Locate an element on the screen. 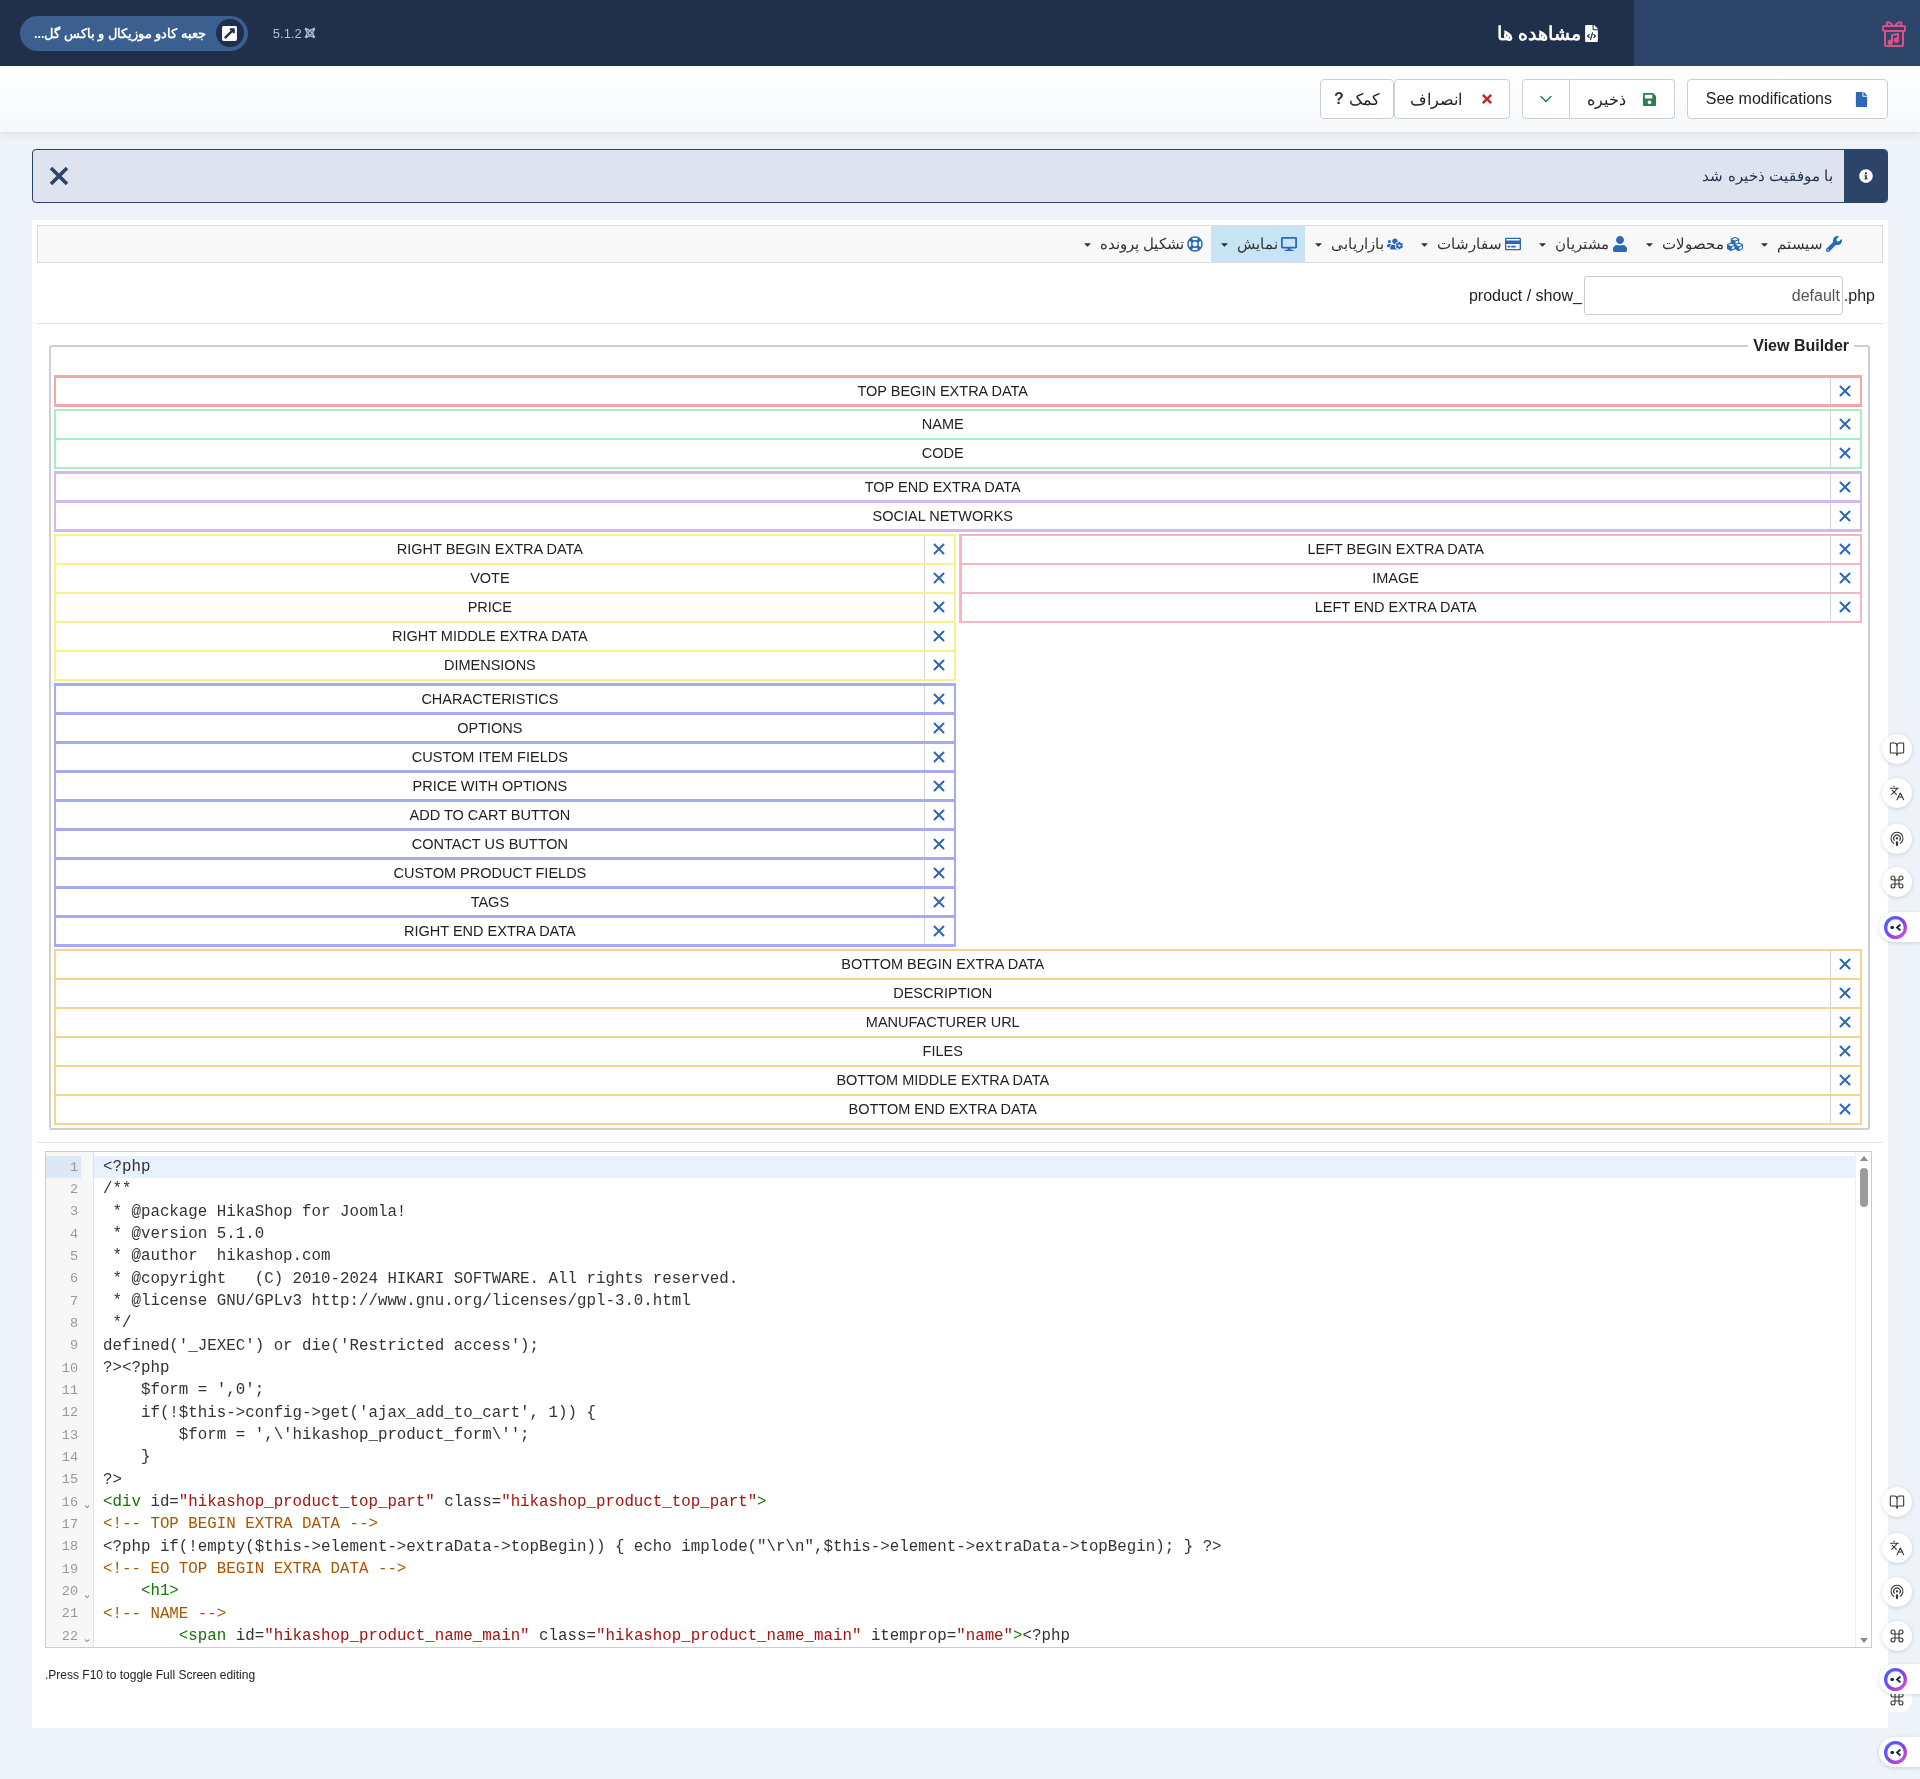 This screenshot has width=1920, height=1779. builder-row: CONTACT US BUTTON is located at coordinates (505, 843).